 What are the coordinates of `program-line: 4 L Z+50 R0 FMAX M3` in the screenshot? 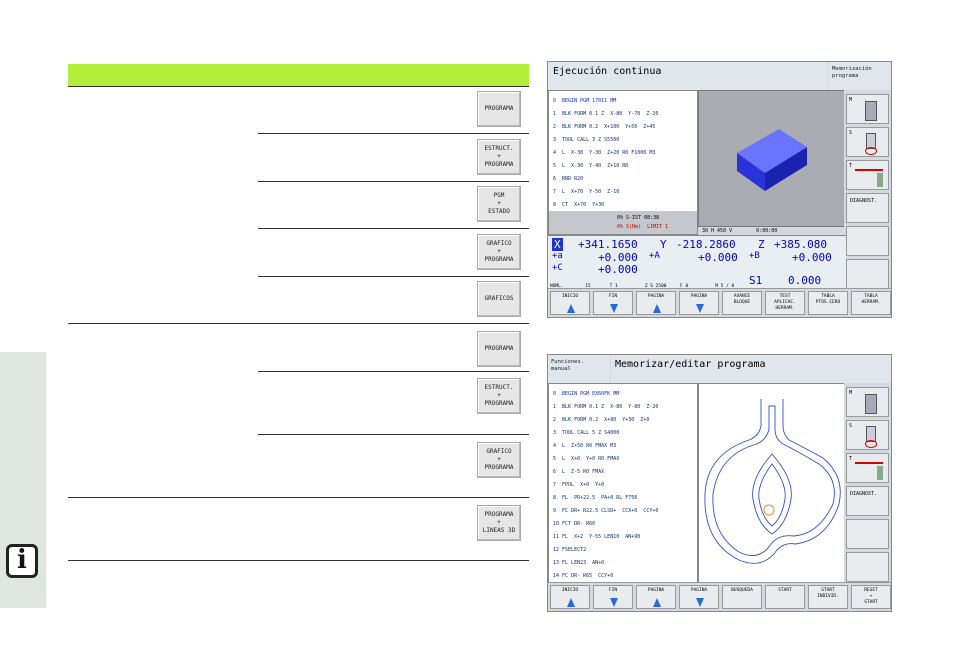 It's located at (585, 446).